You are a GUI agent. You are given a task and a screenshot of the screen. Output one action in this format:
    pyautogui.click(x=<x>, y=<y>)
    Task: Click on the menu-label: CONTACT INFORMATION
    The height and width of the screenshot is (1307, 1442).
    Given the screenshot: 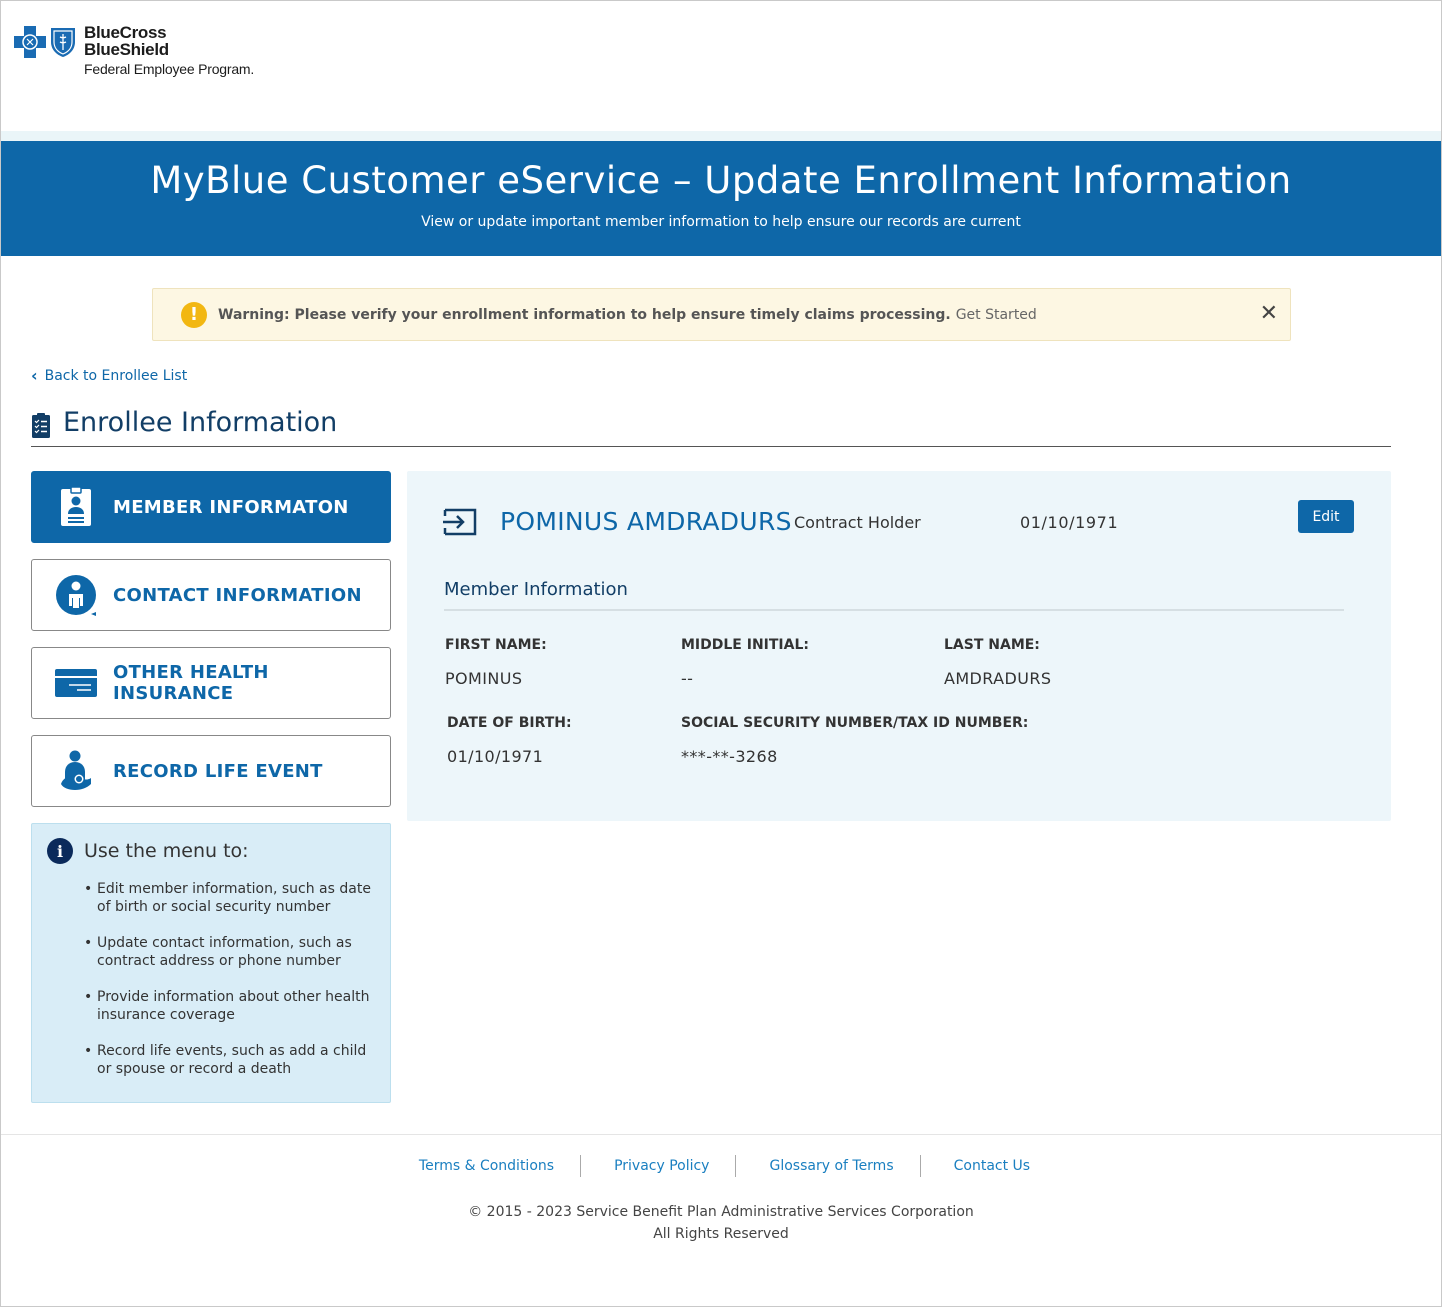 What is the action you would take?
    pyautogui.click(x=237, y=595)
    